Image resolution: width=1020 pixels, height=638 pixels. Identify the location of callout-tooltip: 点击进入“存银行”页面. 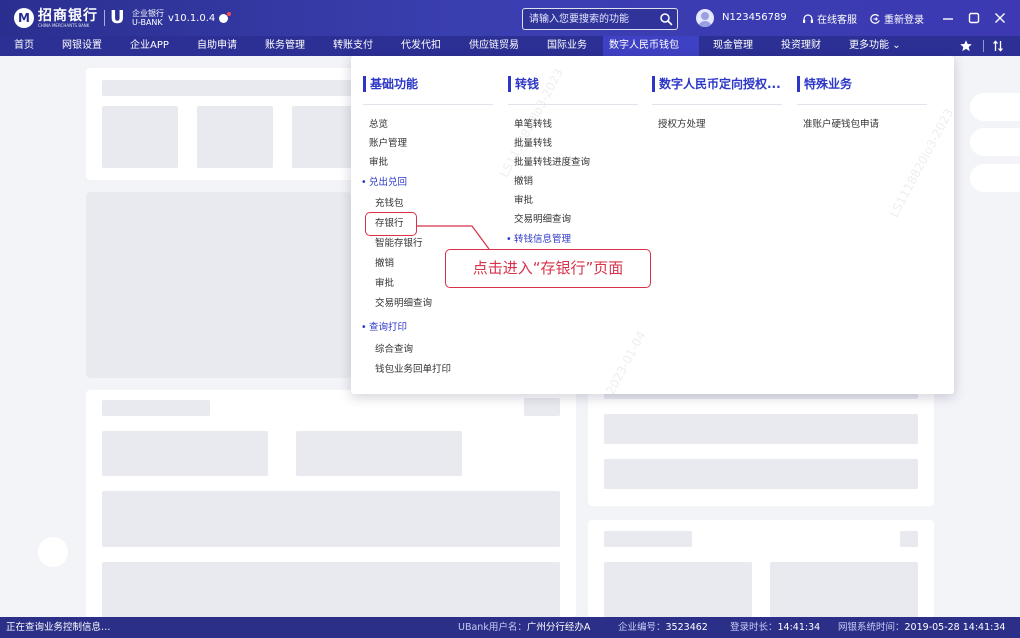
(548, 268).